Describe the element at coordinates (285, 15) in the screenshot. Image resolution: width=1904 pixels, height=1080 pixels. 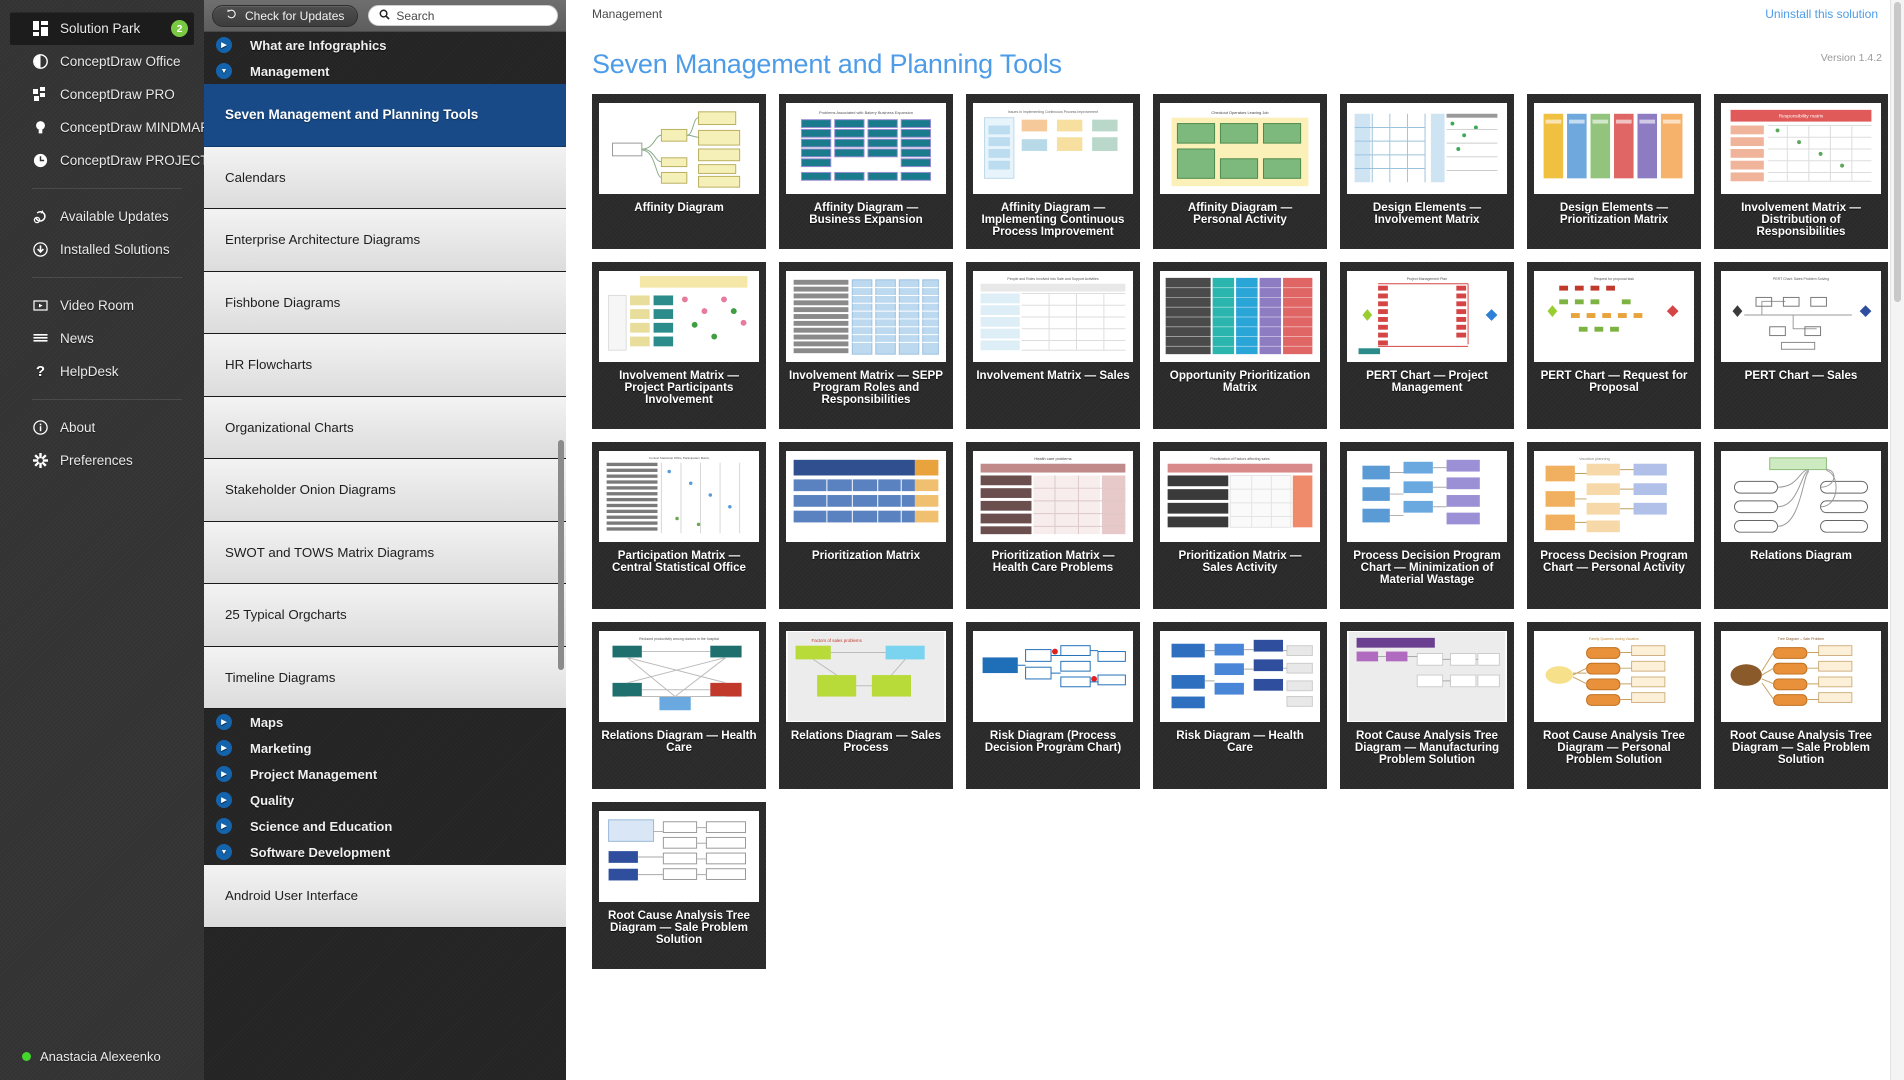
I see `check-for-updates-button: Check for Updates` at that location.